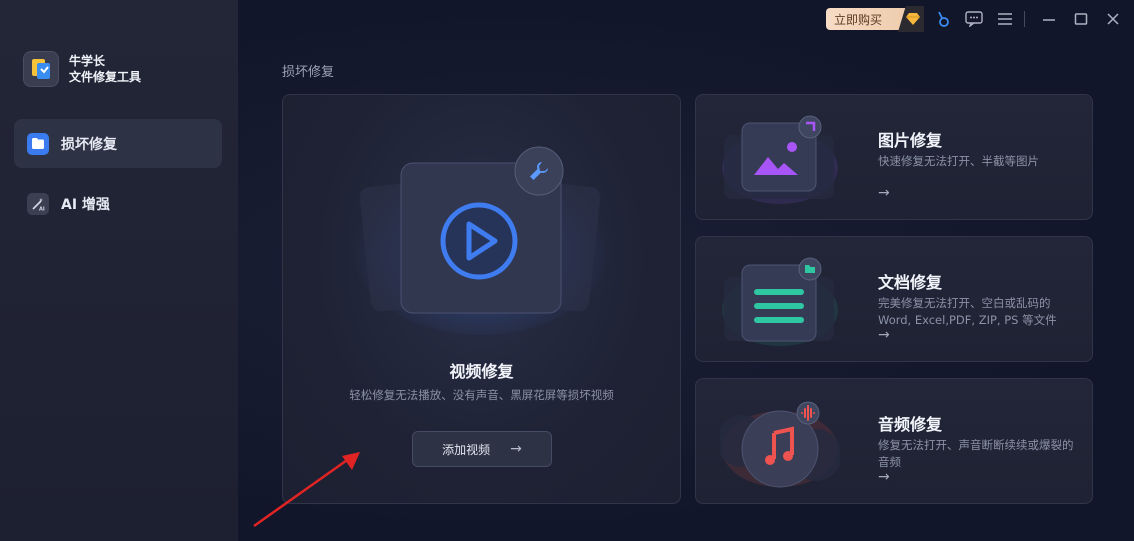  What do you see at coordinates (42, 208) in the screenshot?
I see `svg-text: AI` at bounding box center [42, 208].